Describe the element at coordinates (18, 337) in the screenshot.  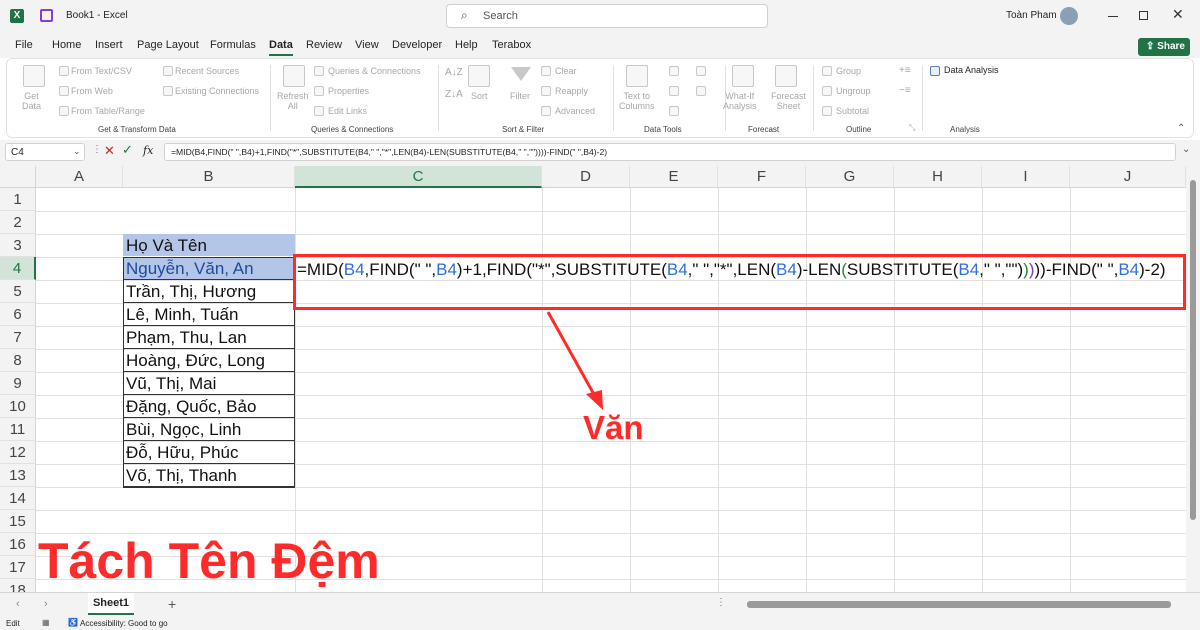
I see `row-header-7: 7` at that location.